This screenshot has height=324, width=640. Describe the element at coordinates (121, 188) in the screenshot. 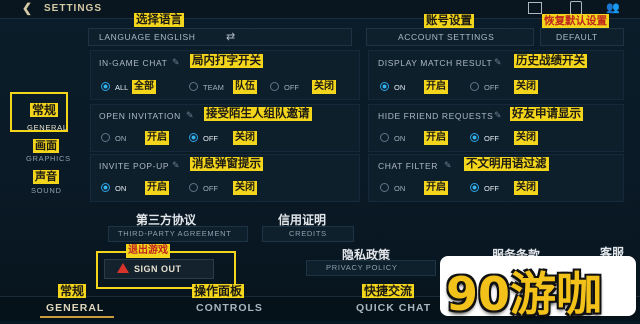

I see `popup-on-label: ON` at that location.